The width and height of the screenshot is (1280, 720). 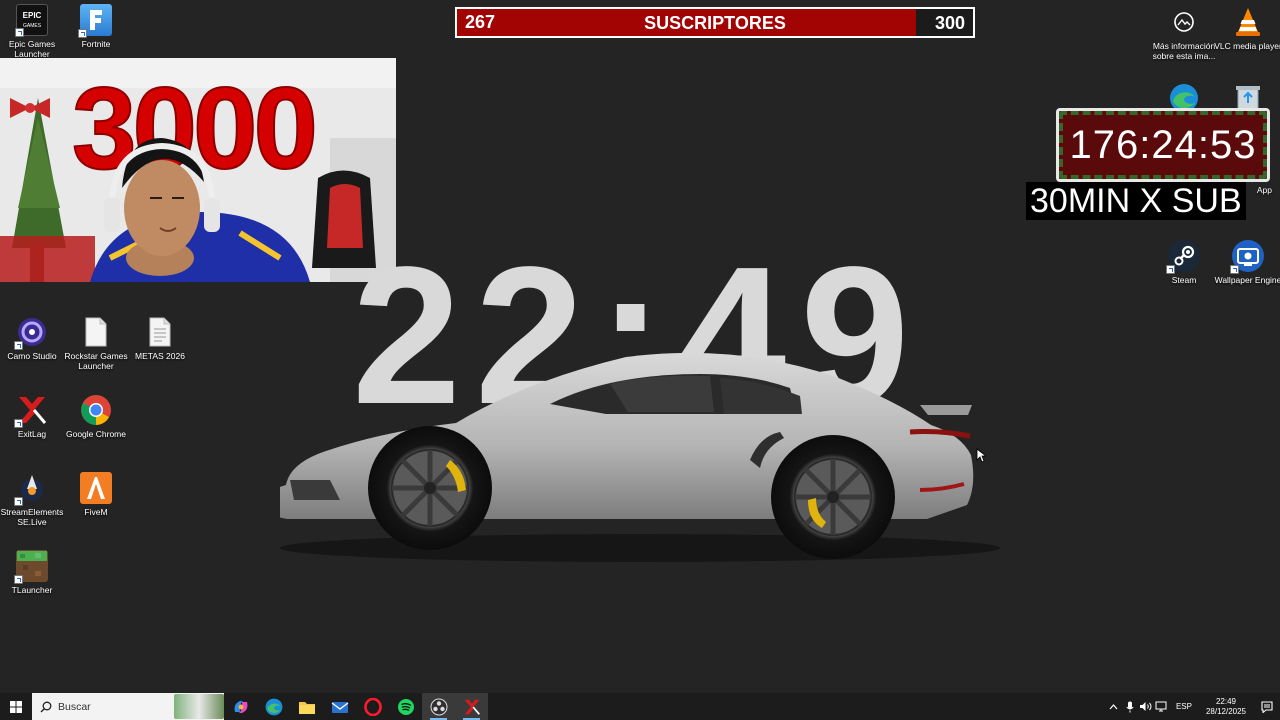 I want to click on desktop-icon-label: StreamElements SE.Live, so click(x=32, y=517).